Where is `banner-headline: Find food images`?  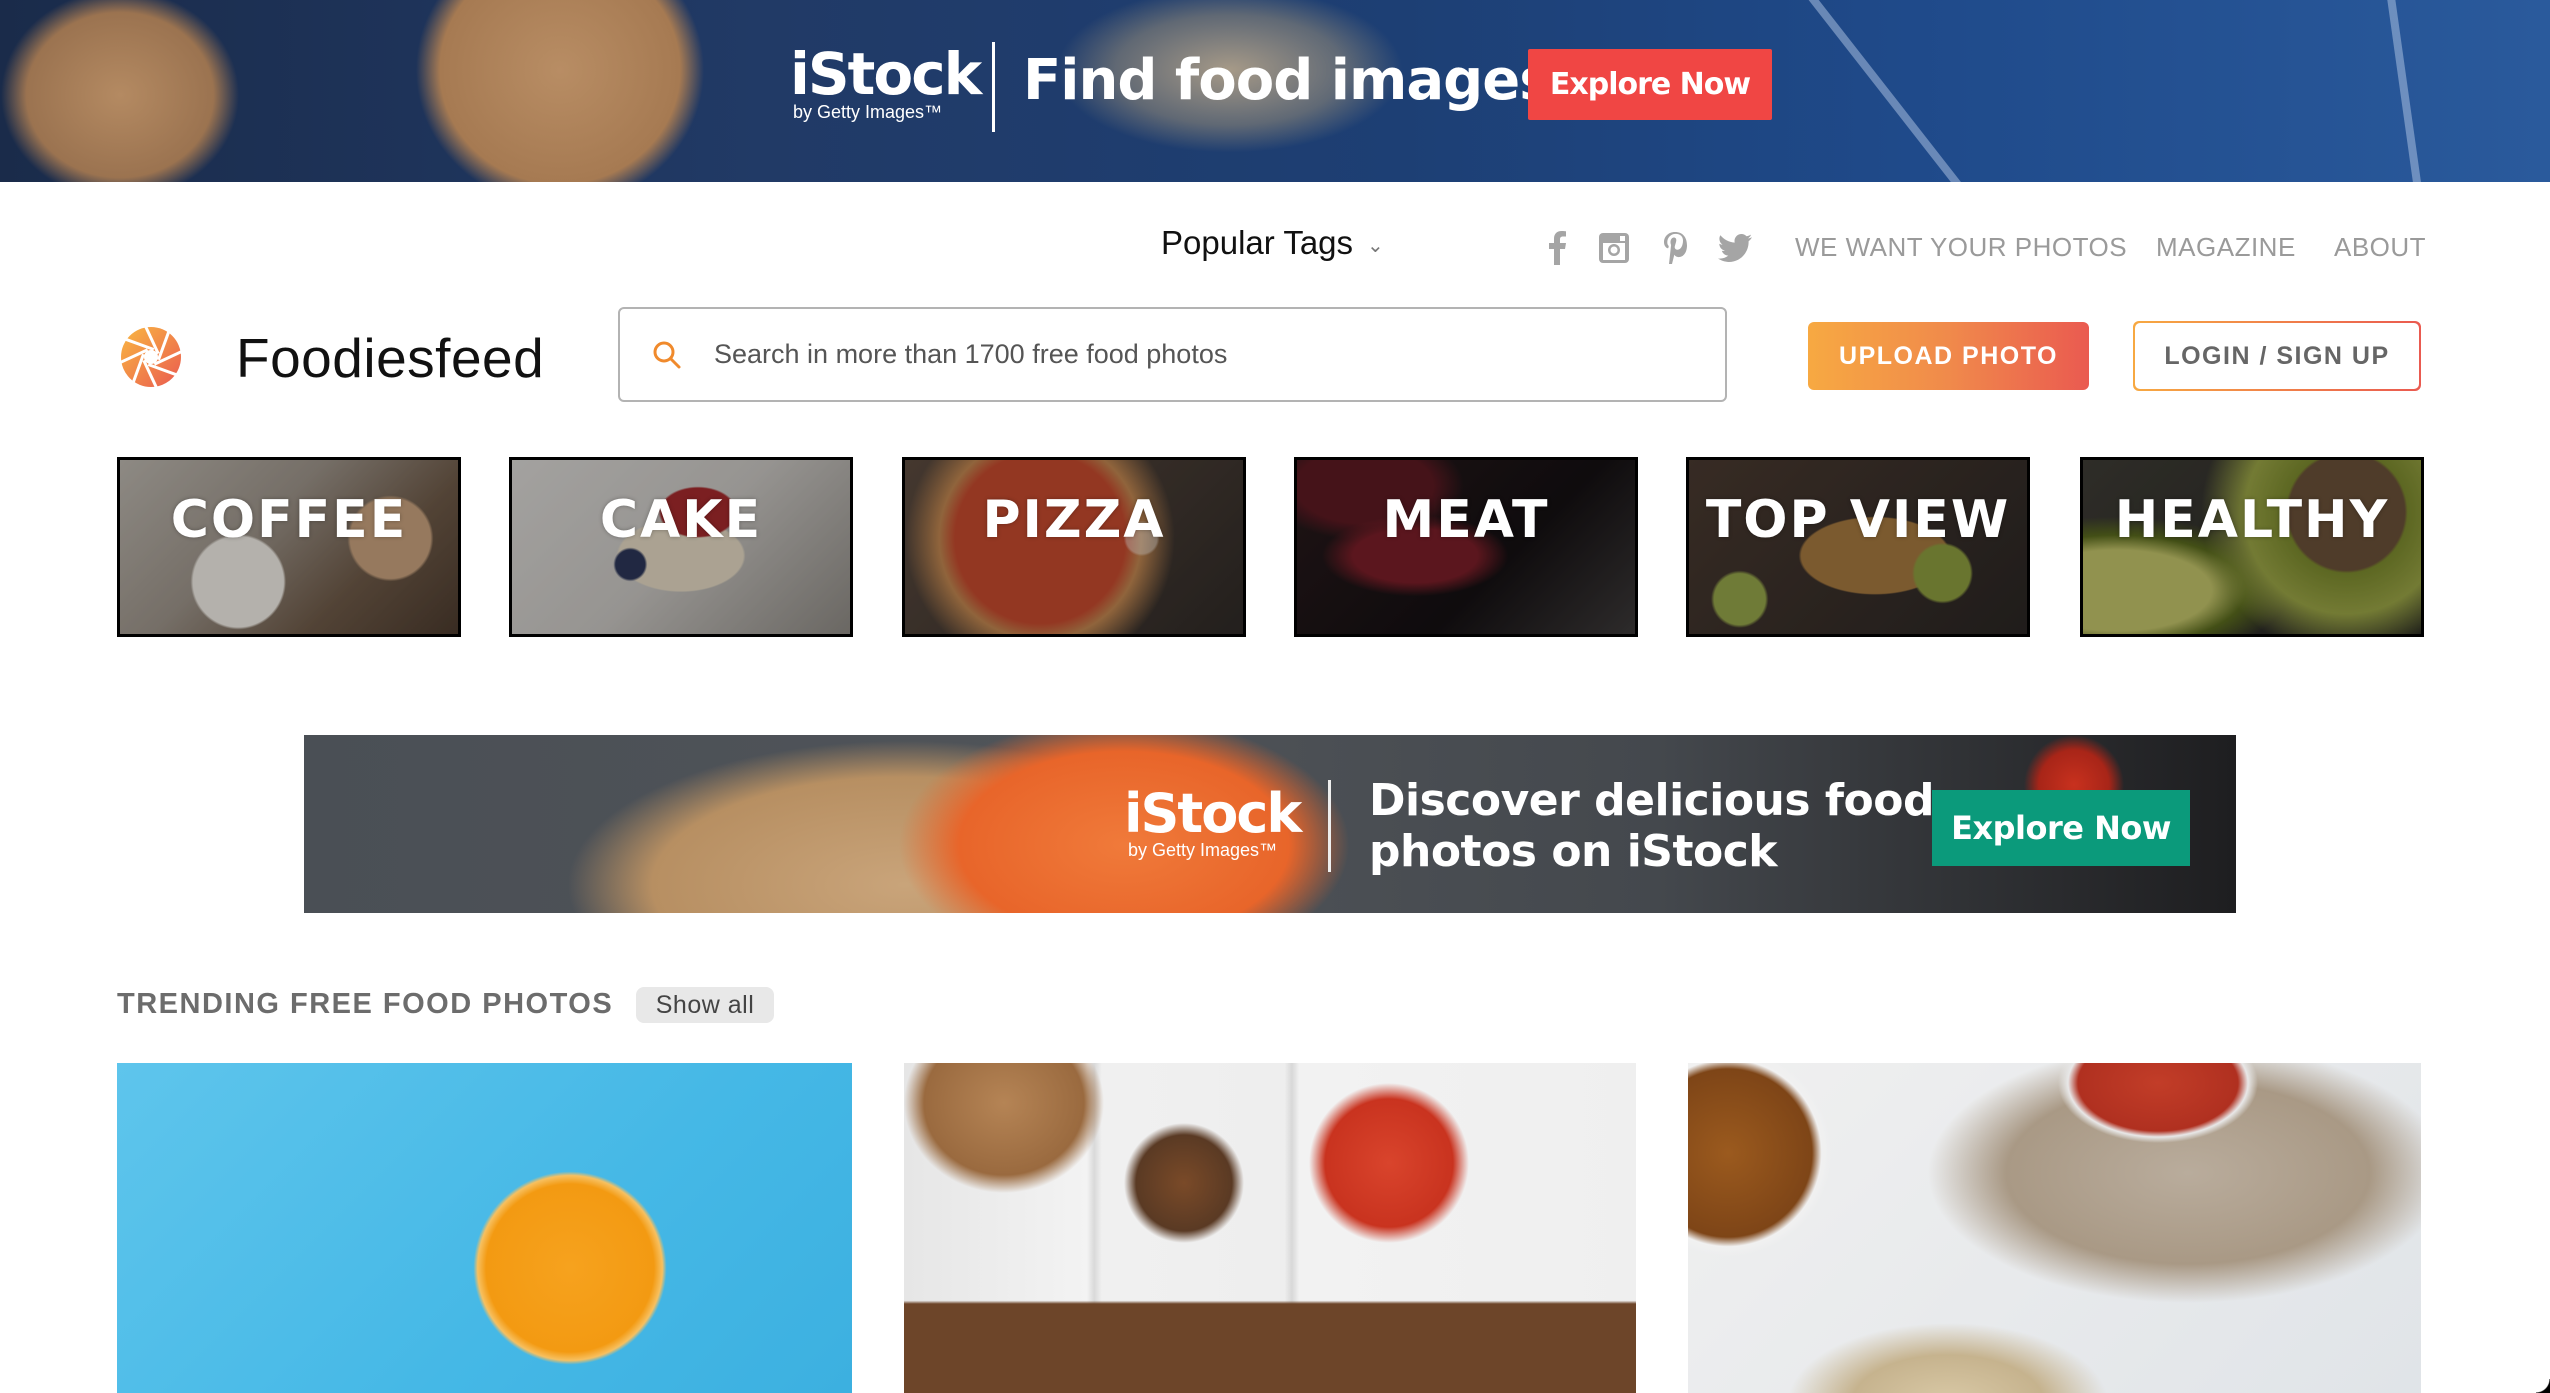
banner-headline: Find food images is located at coordinates (1288, 80).